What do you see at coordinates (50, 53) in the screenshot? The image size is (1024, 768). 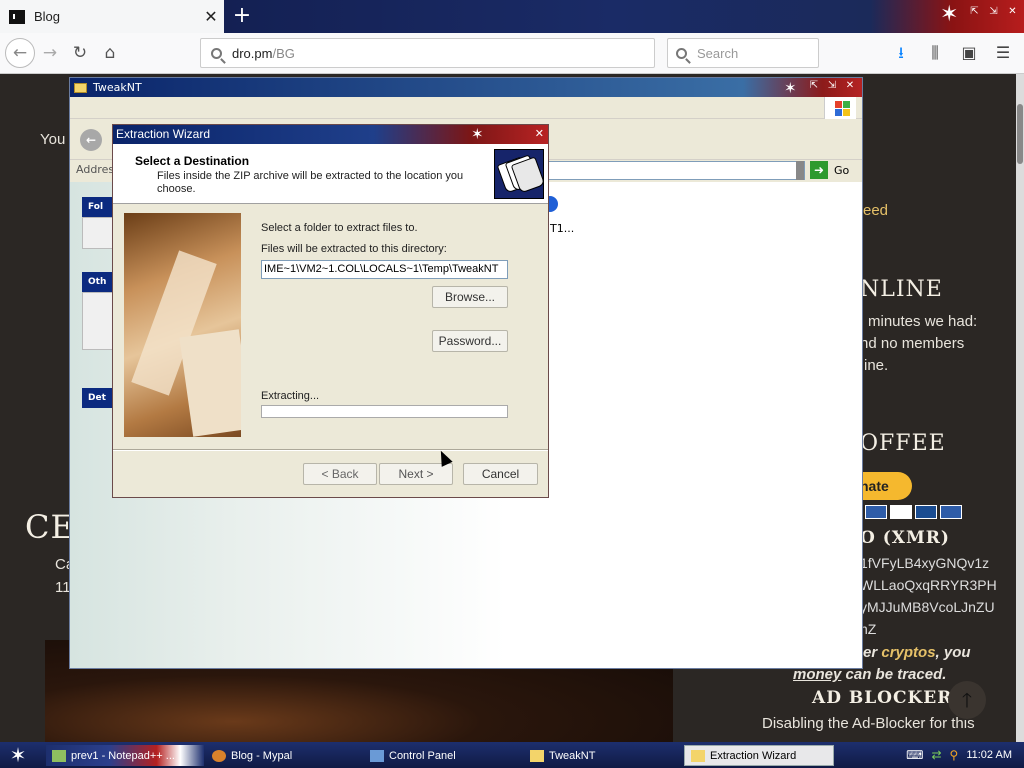 I see `forward-button: →` at bounding box center [50, 53].